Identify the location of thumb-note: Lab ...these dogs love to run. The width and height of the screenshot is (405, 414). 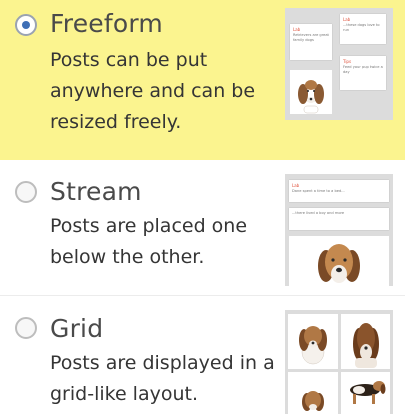
(363, 29).